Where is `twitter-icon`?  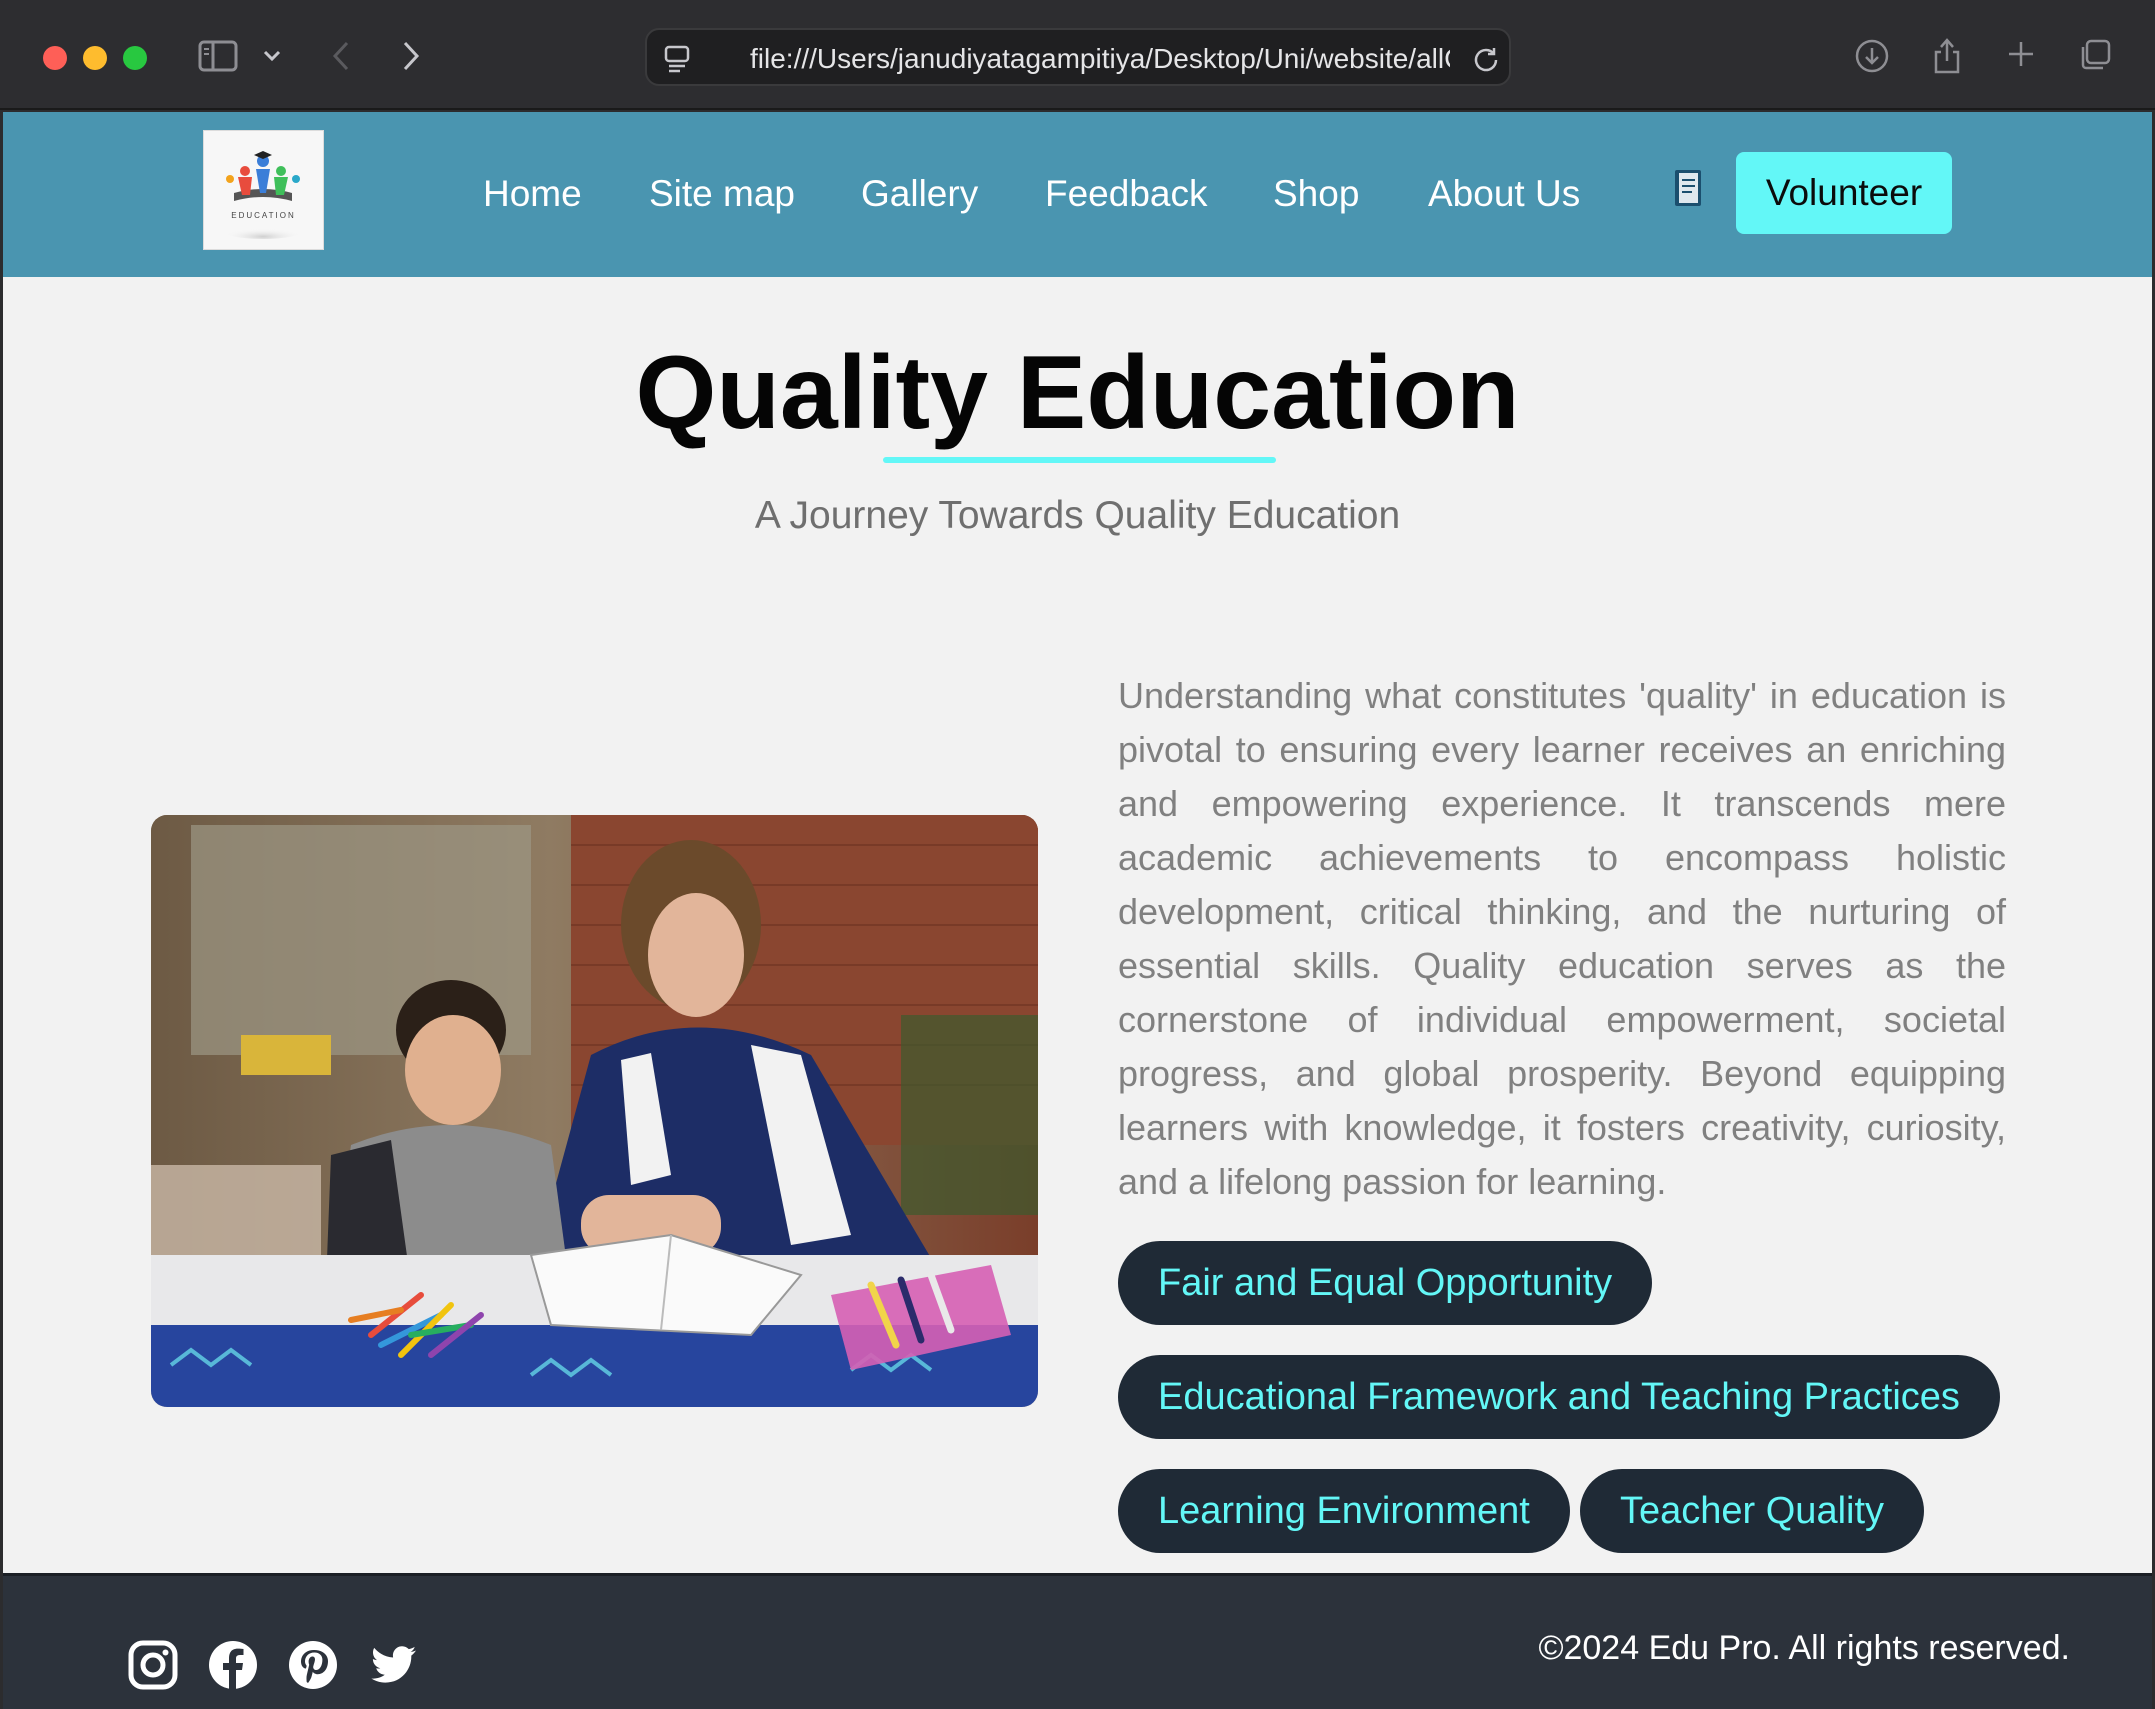 twitter-icon is located at coordinates (393, 1665).